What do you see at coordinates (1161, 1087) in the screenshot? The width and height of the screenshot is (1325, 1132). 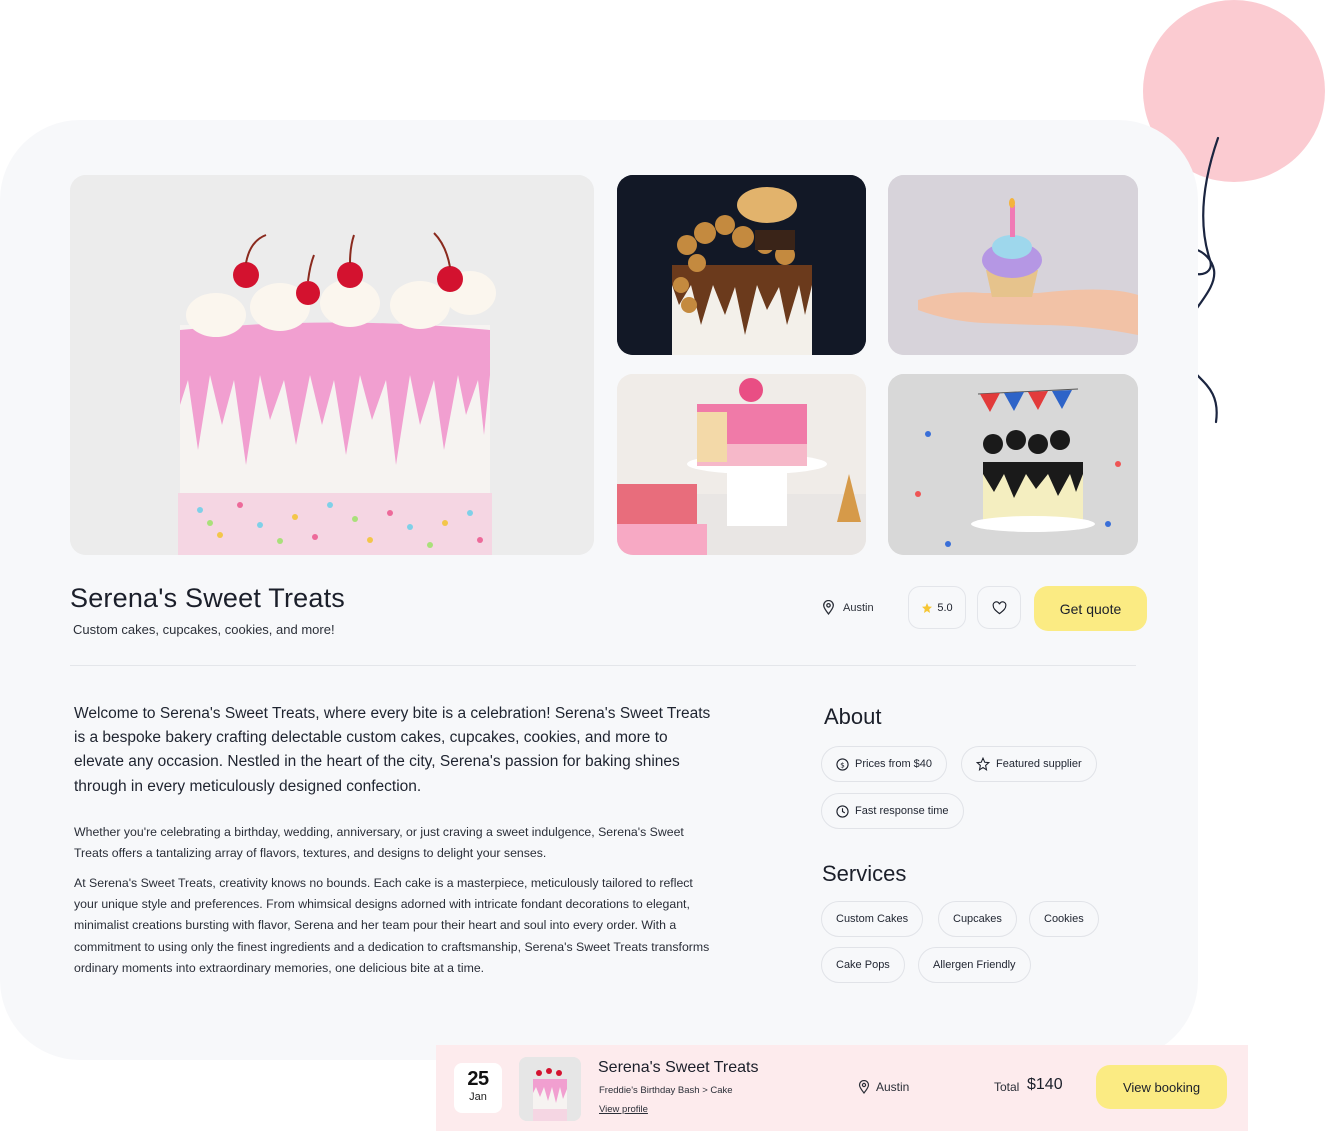 I see `view-booking-button: View booking` at bounding box center [1161, 1087].